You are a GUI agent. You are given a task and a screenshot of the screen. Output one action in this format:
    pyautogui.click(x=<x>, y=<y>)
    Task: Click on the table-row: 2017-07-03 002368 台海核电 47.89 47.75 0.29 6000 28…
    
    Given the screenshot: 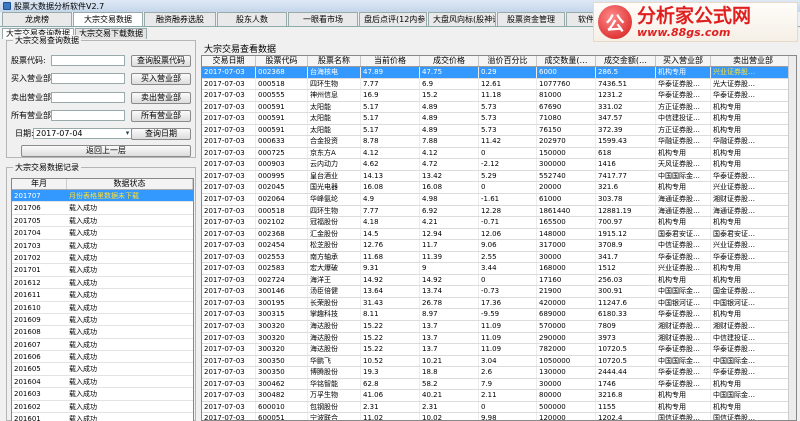 What is the action you would take?
    pyautogui.click(x=499, y=73)
    